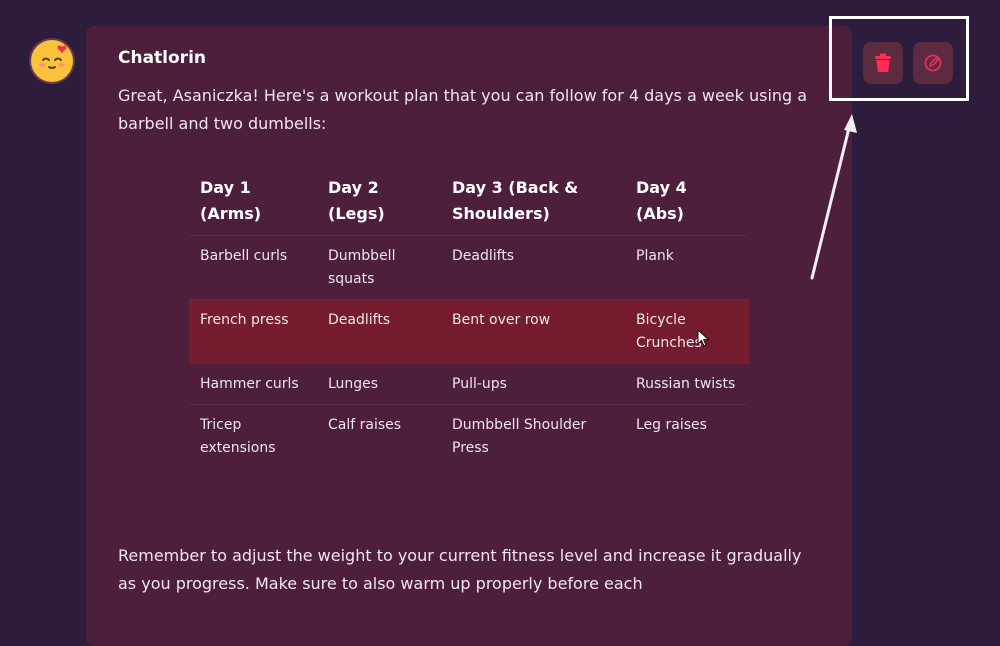  I want to click on table-cell: Pull-ups, so click(533, 384).